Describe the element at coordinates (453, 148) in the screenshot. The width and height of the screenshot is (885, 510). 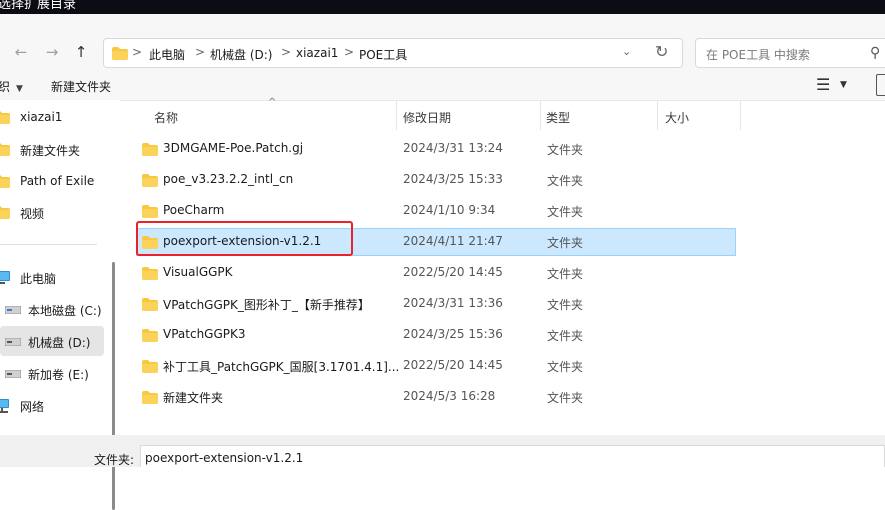
I see `file-date: 2024/3/31 13:24` at that location.